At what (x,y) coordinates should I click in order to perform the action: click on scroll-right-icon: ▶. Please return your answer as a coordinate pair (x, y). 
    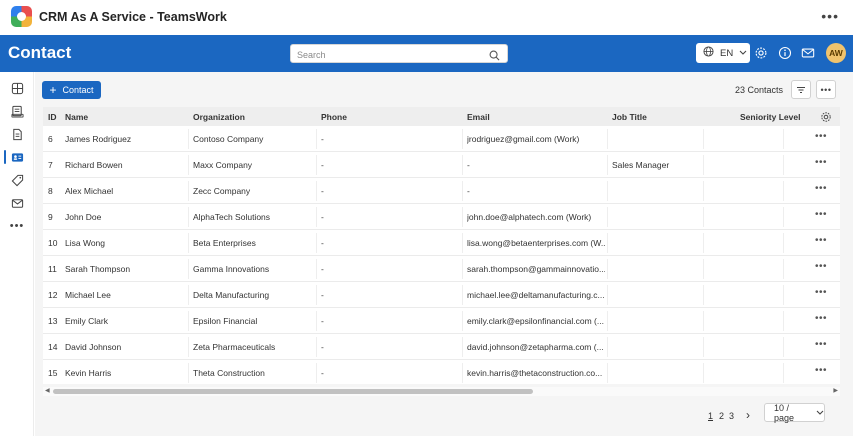
    Looking at the image, I should click on (835, 391).